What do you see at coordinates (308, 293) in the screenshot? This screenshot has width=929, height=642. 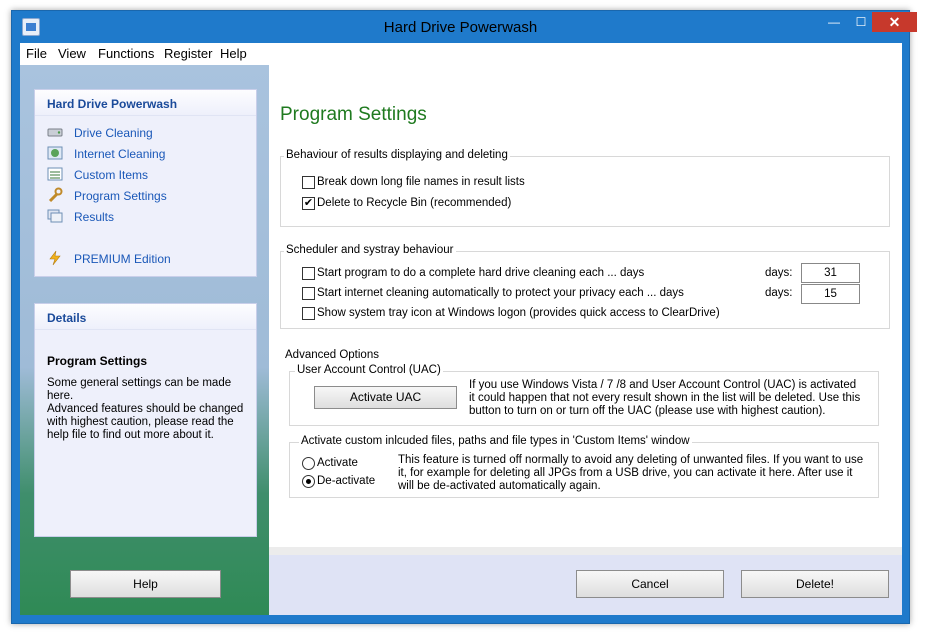 I see `internet-cleaning-schedule-checkbox` at bounding box center [308, 293].